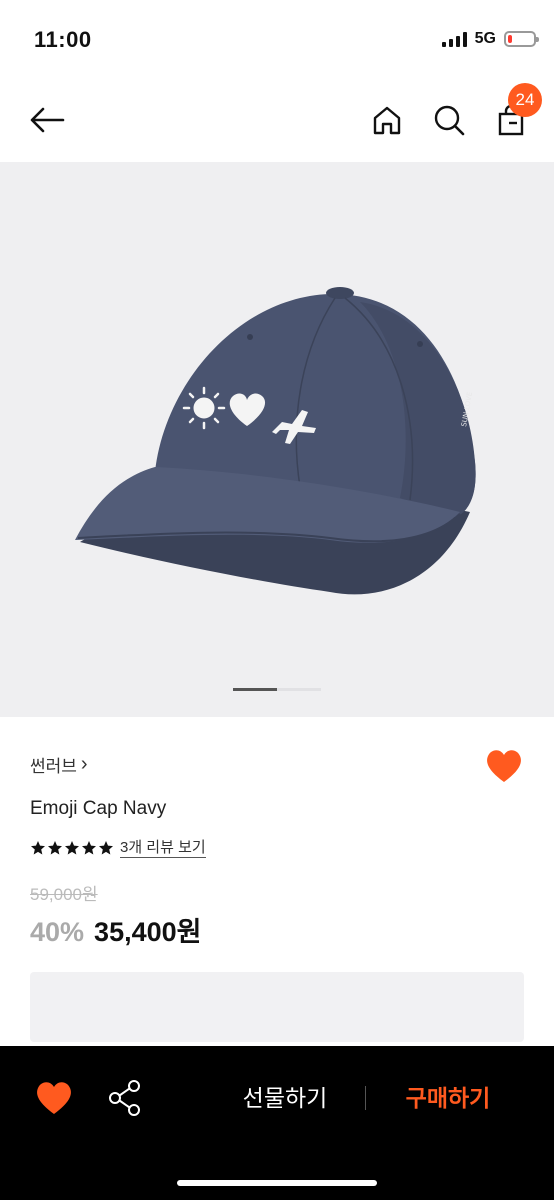  I want to click on home-icon, so click(387, 120).